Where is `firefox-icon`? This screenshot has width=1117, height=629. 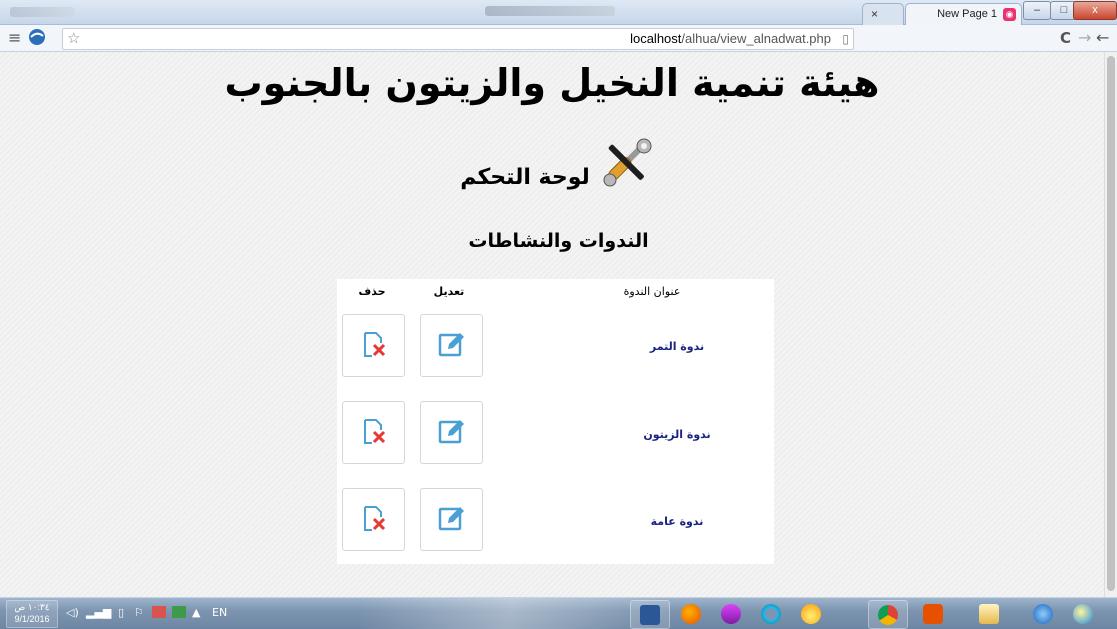
firefox-icon is located at coordinates (691, 613).